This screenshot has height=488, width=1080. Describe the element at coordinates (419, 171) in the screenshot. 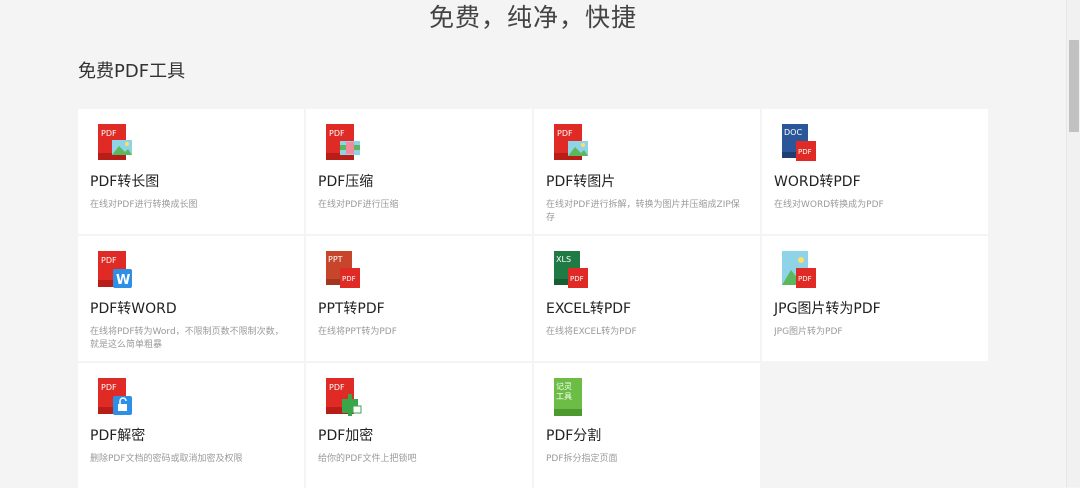

I see `tool-card-pdf-compress: PDF PDF压缩 在线对PDF进行压缩` at that location.